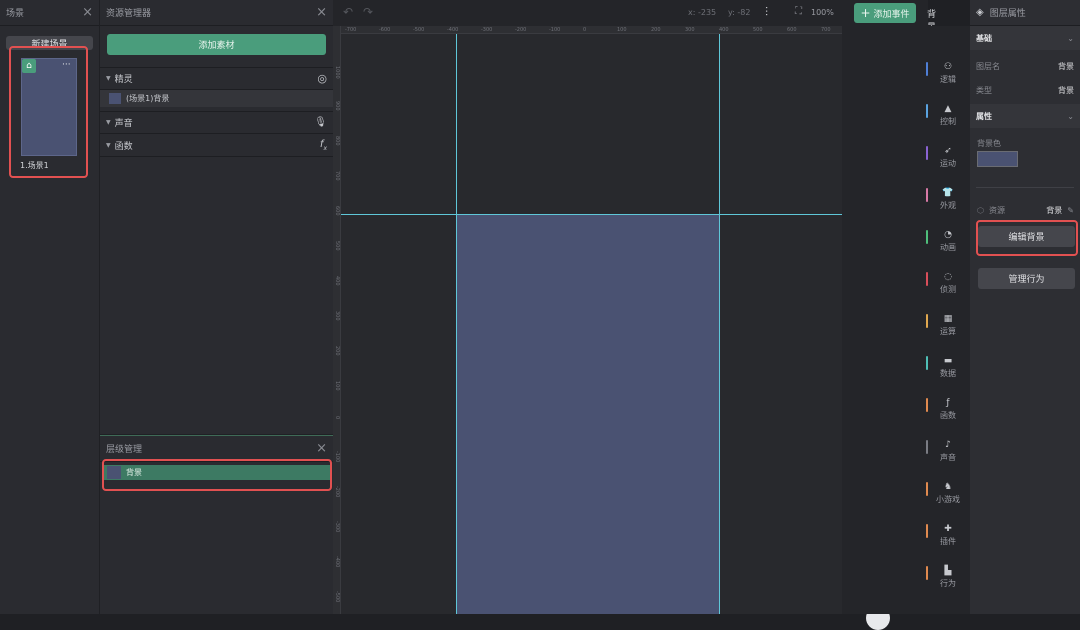  What do you see at coordinates (216, 44) in the screenshot?
I see `add-asset-button: 添加素材` at bounding box center [216, 44].